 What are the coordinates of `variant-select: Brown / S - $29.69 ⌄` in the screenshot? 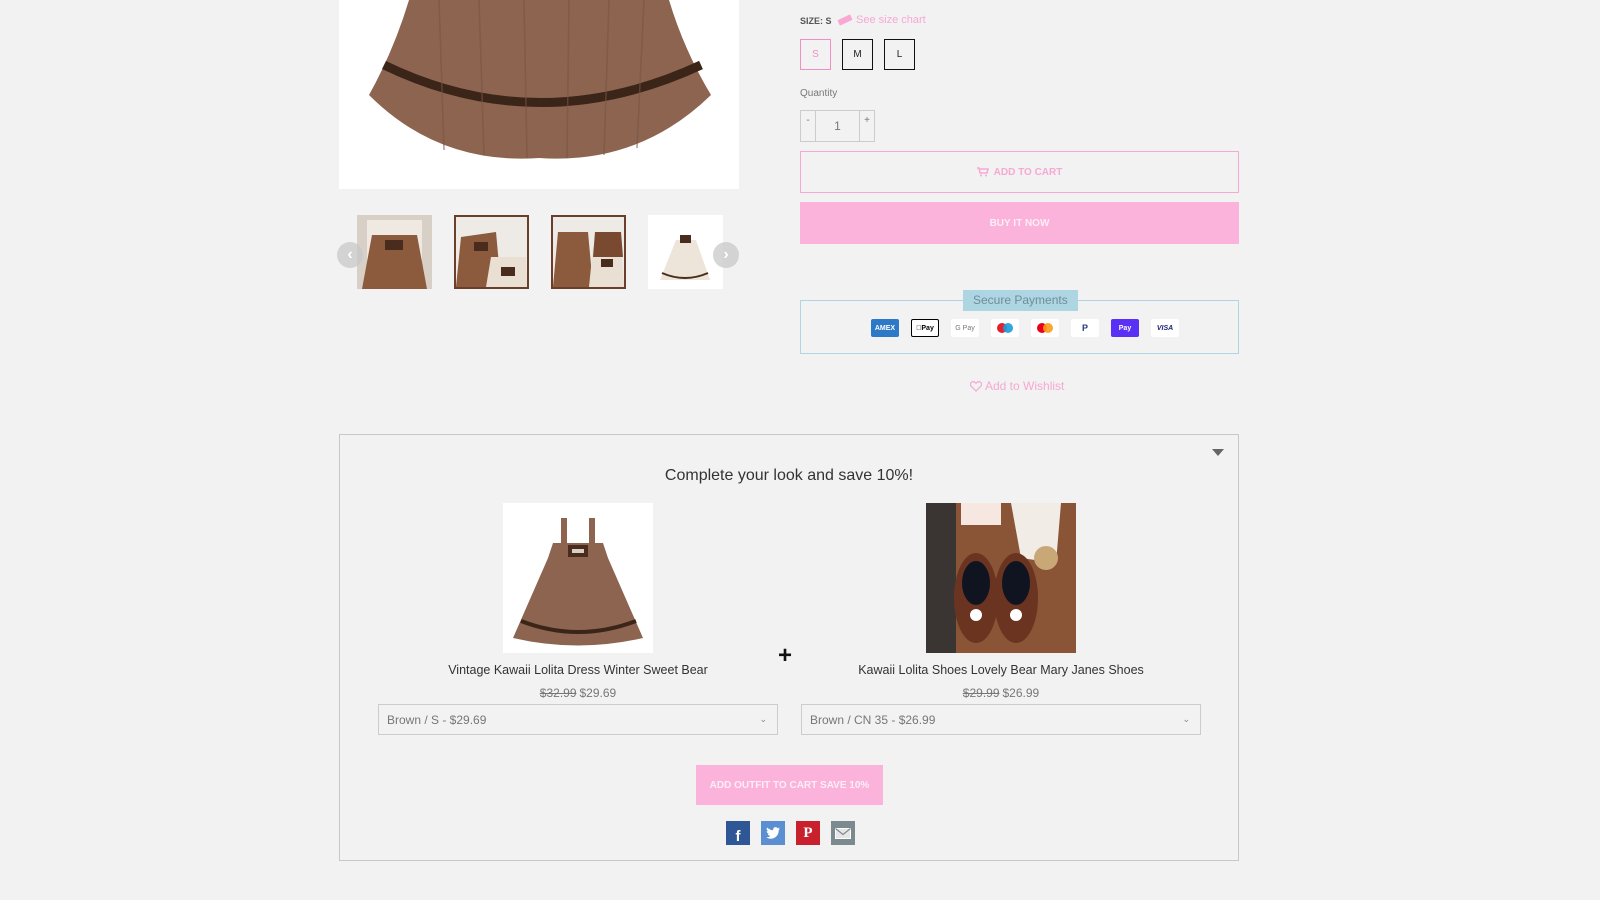 It's located at (578, 719).